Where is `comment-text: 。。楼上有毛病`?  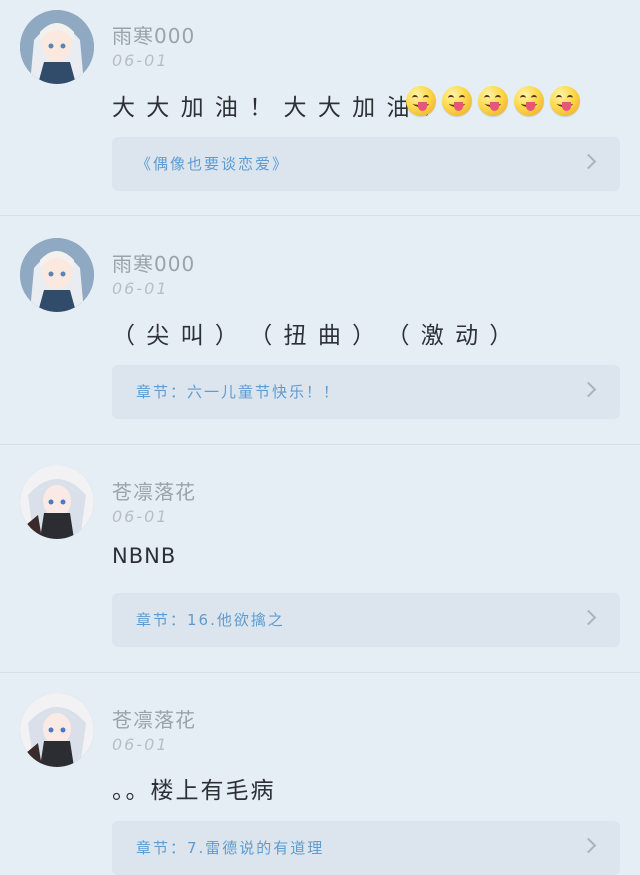
comment-text: 。。楼上有毛病 is located at coordinates (194, 791).